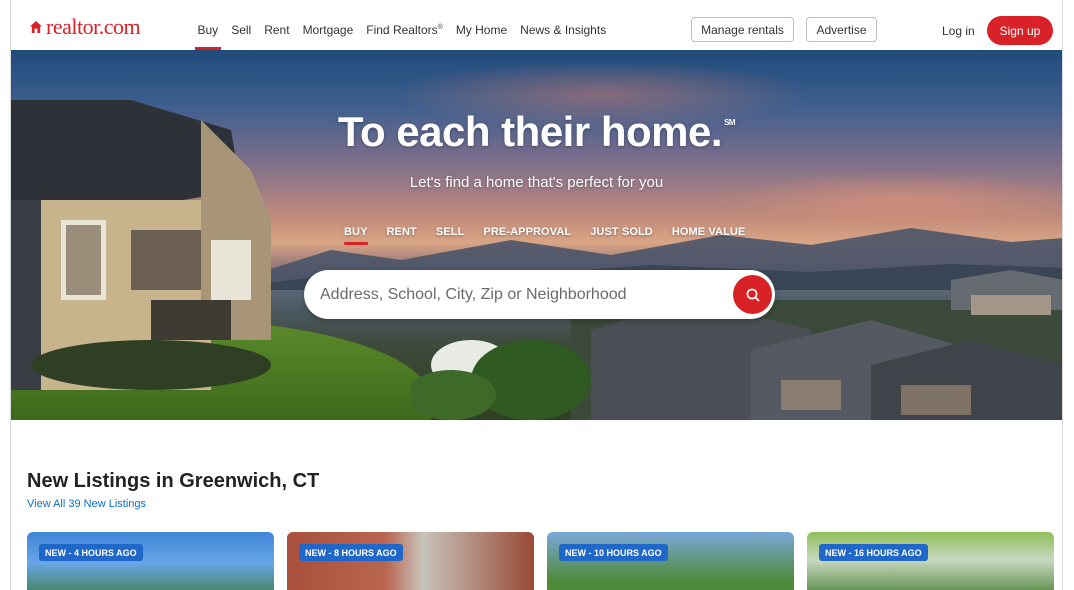 This screenshot has width=1074, height=590. I want to click on nav-sell: Sell, so click(241, 25).